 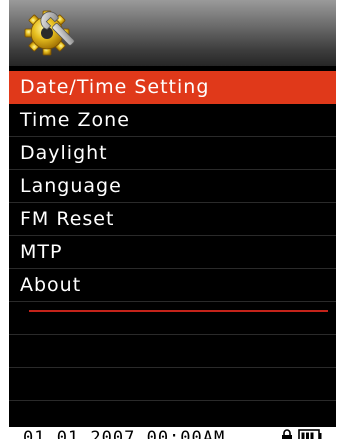 What do you see at coordinates (172, 153) in the screenshot?
I see `menu-item-daylight: Daylight` at bounding box center [172, 153].